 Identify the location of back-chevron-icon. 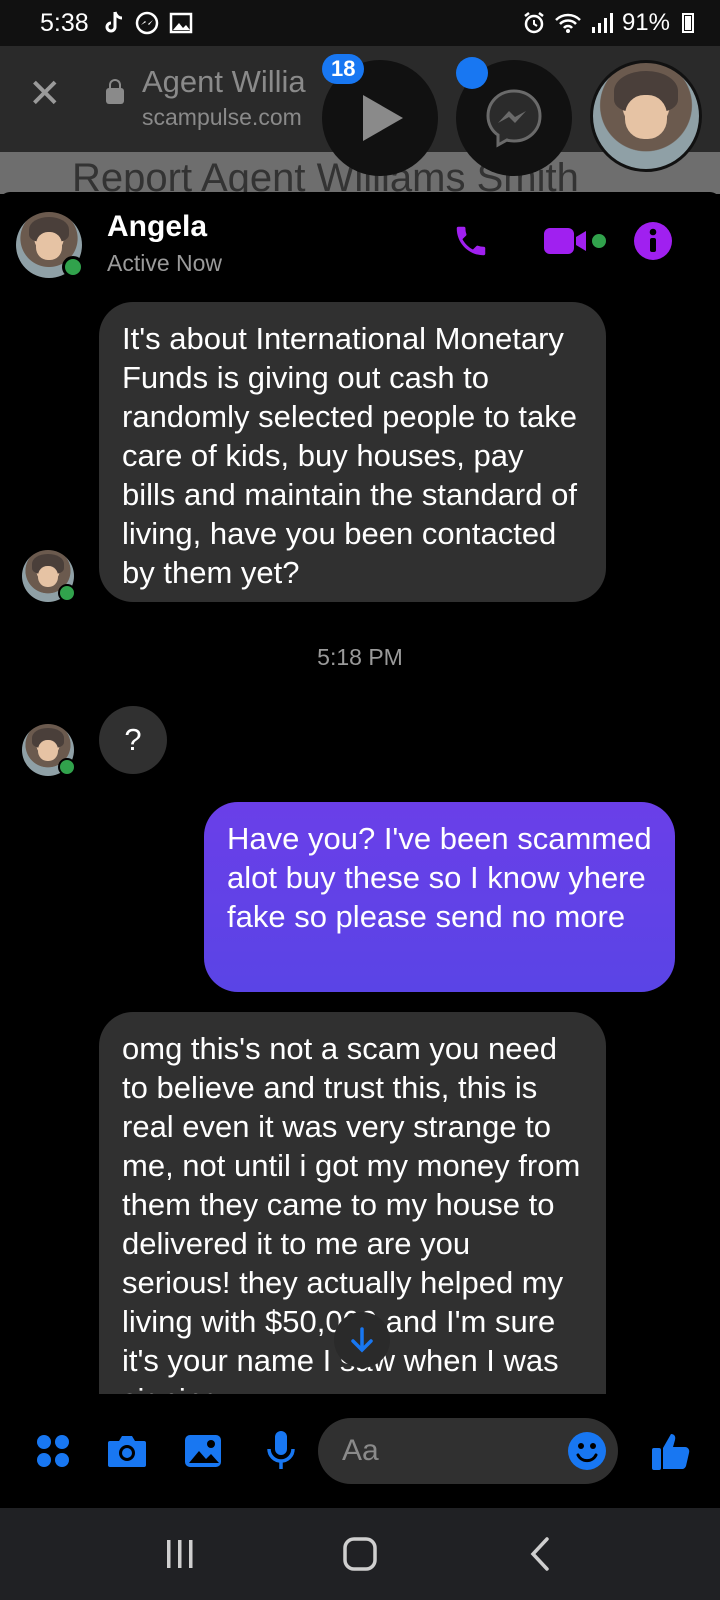
(539, 1554).